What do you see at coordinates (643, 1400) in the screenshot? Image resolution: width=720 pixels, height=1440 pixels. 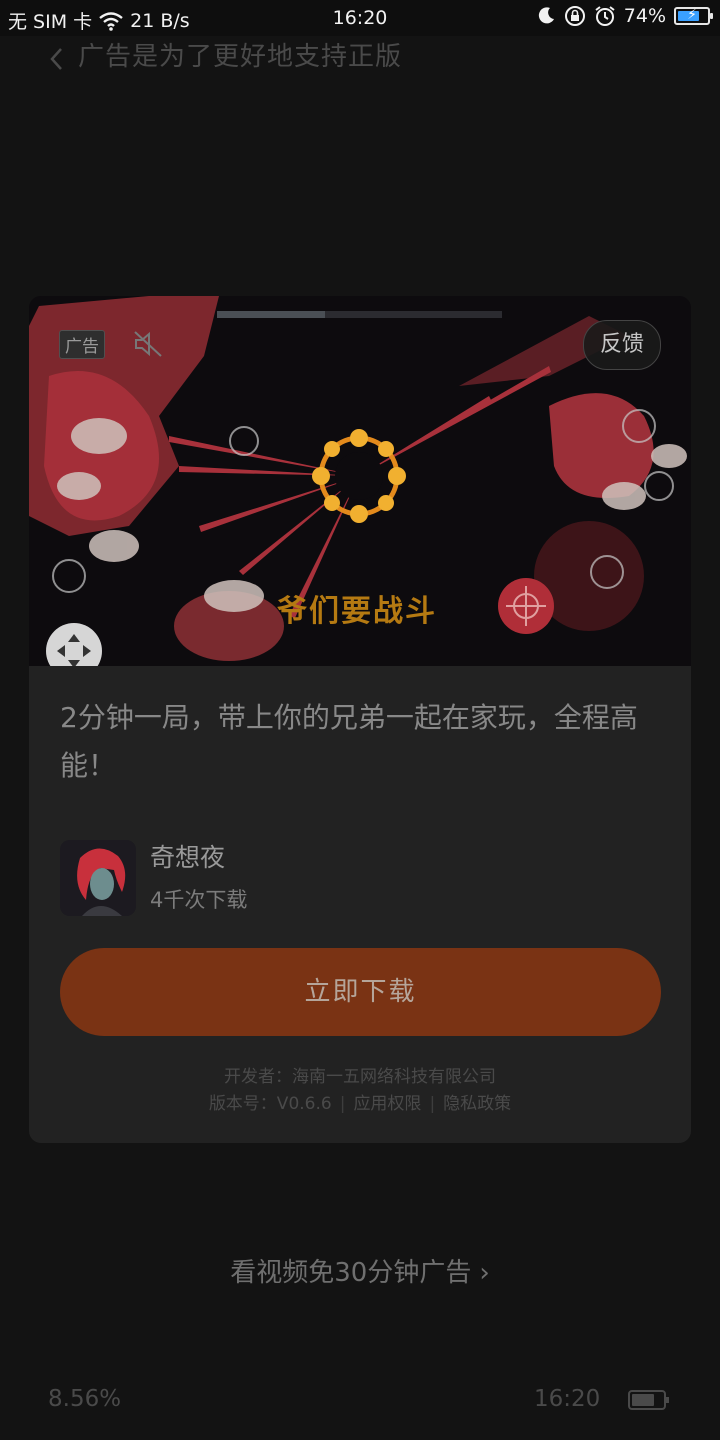 I see `footer-battery-fill` at bounding box center [643, 1400].